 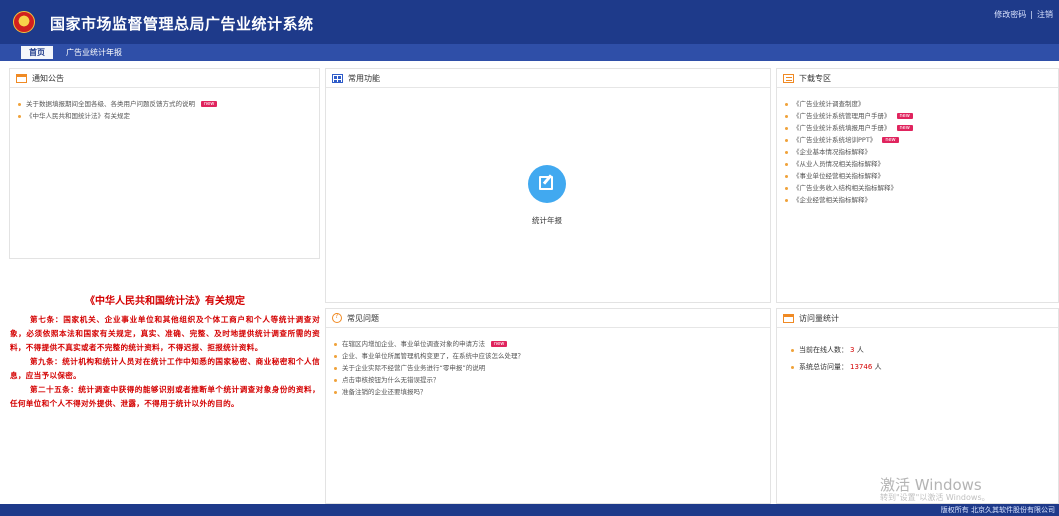 I want to click on national-emblem-logo, so click(x=24, y=22).